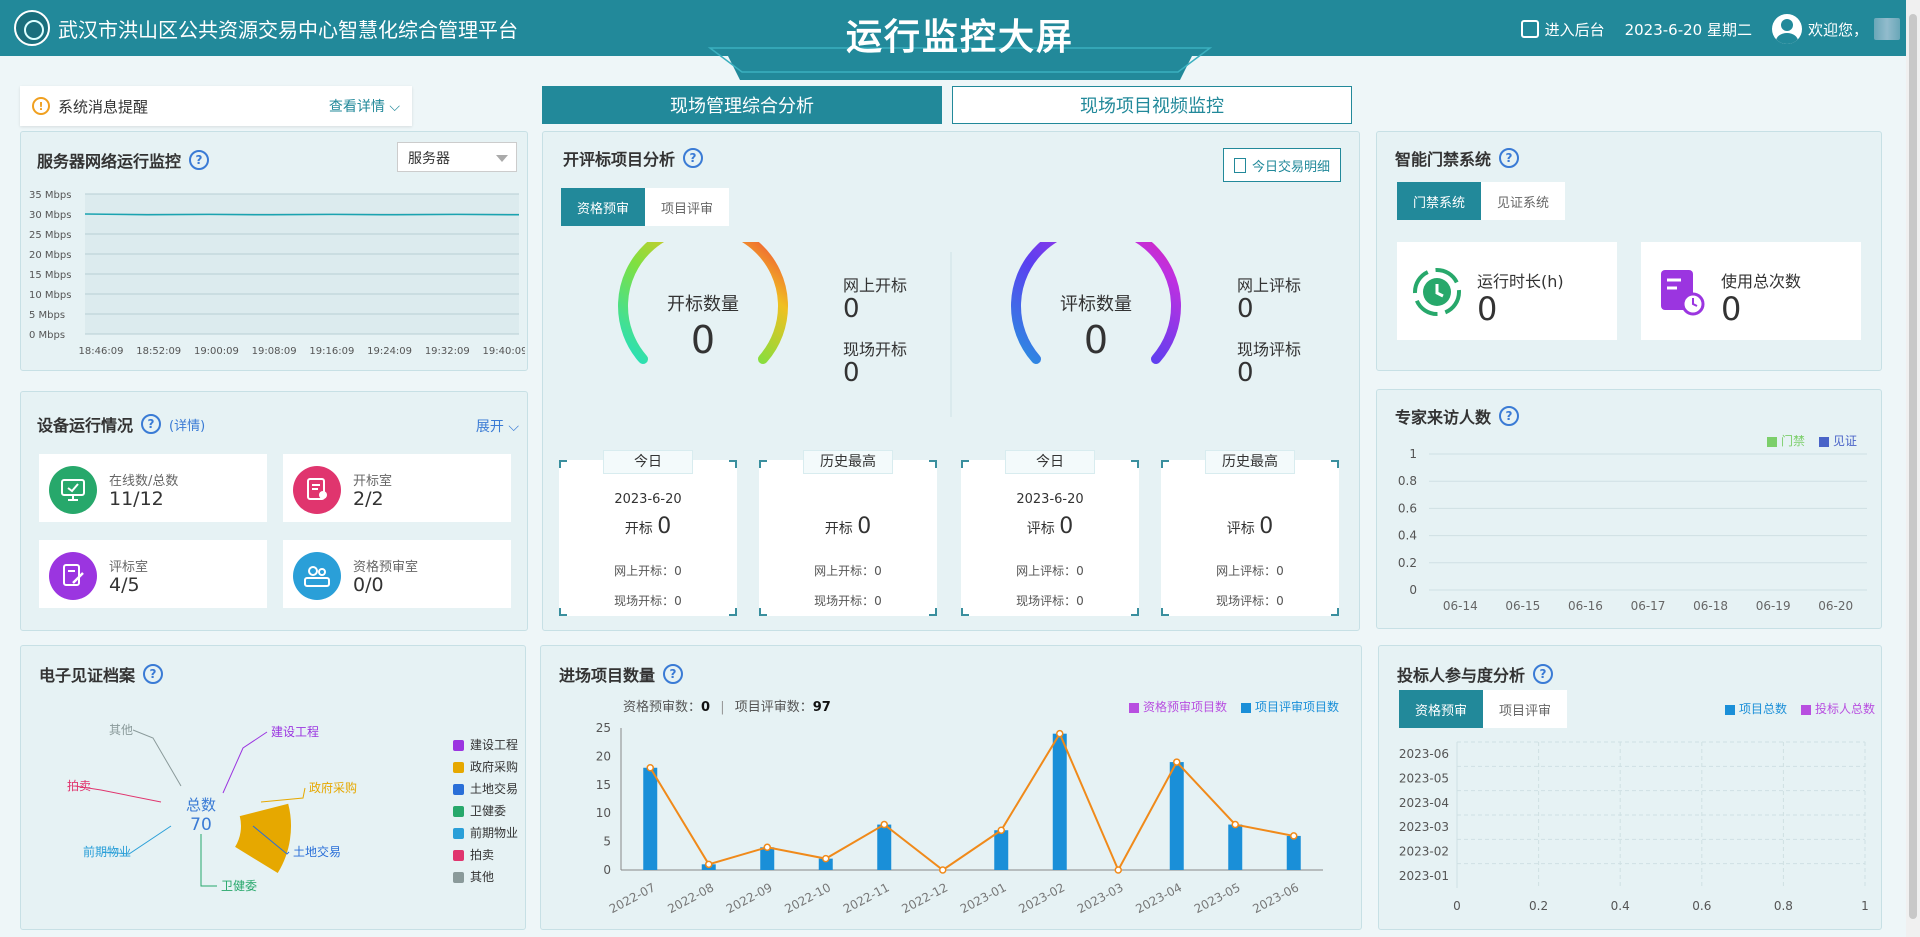 This screenshot has height=937, width=1920. Describe the element at coordinates (47, 335) in the screenshot. I see `y-tick-label: 0 Mbps` at that location.